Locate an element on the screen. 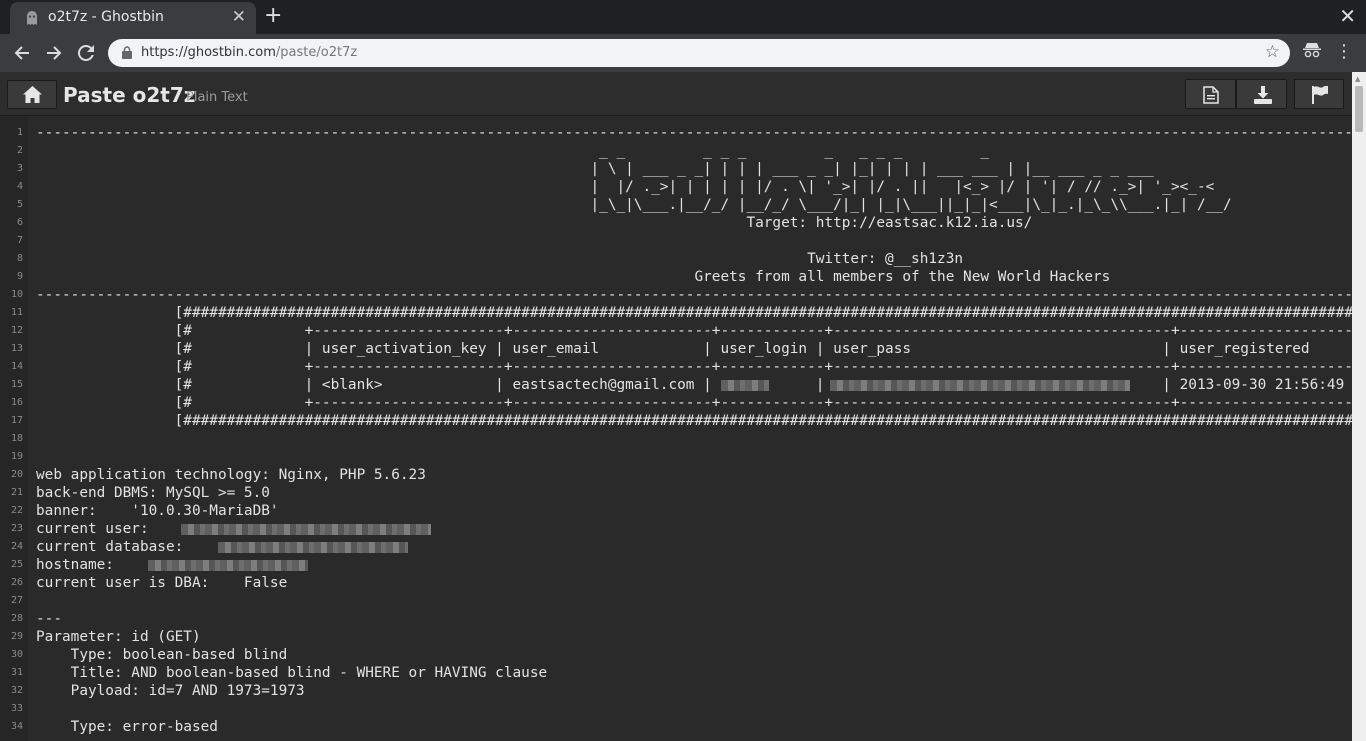 This screenshot has height=741, width=1366. line-number: 20 is located at coordinates (16, 474).